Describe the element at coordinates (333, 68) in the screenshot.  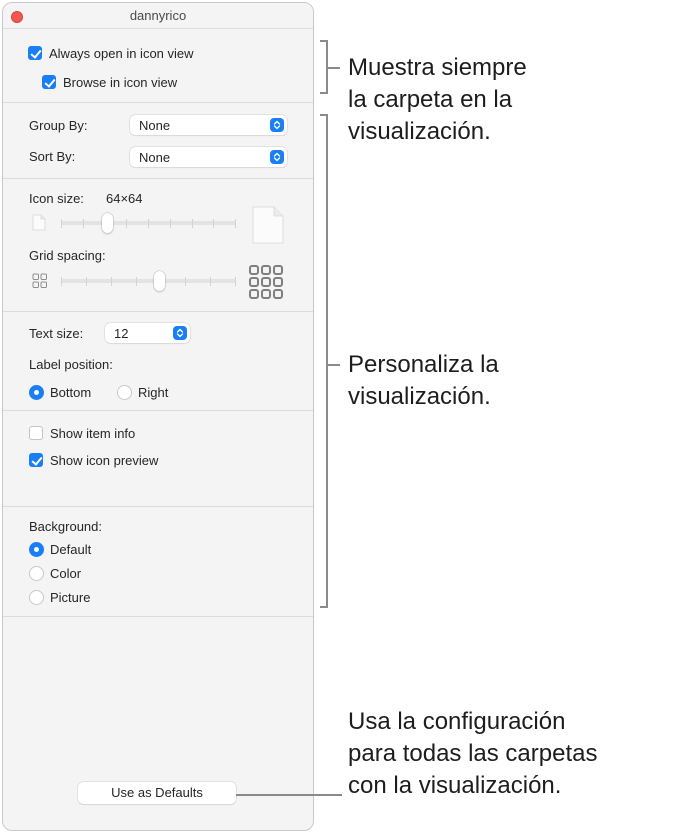
I see `bracket-top-pointer` at that location.